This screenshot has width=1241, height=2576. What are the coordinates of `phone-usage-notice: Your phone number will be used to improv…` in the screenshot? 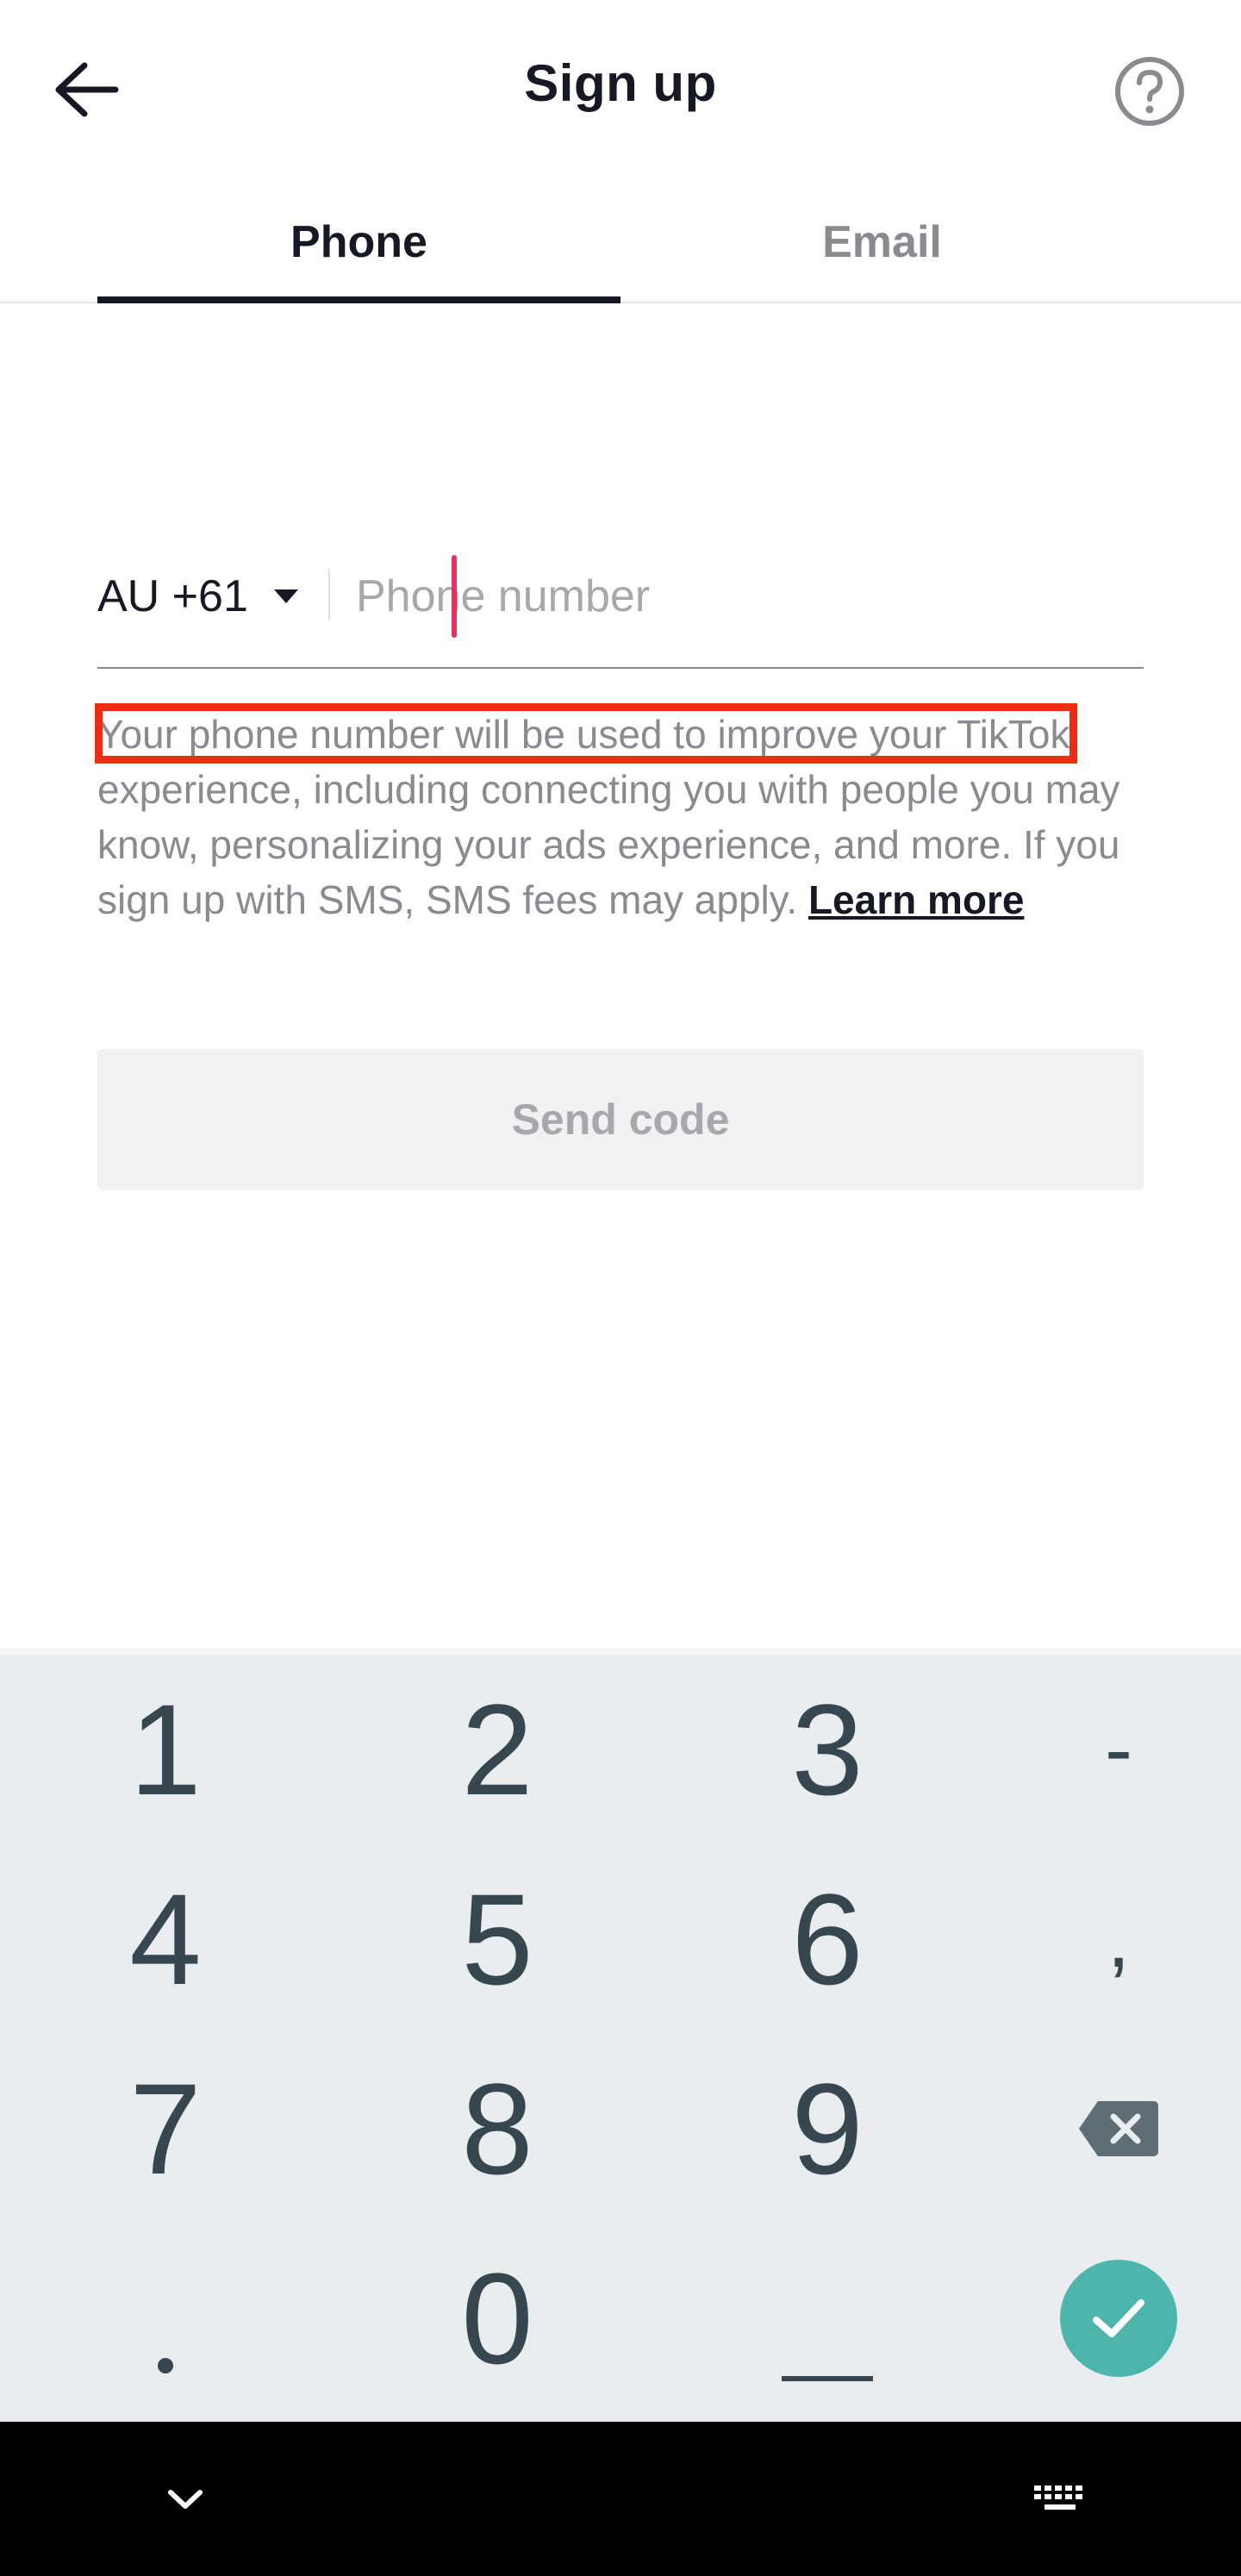 It's located at (627, 817).